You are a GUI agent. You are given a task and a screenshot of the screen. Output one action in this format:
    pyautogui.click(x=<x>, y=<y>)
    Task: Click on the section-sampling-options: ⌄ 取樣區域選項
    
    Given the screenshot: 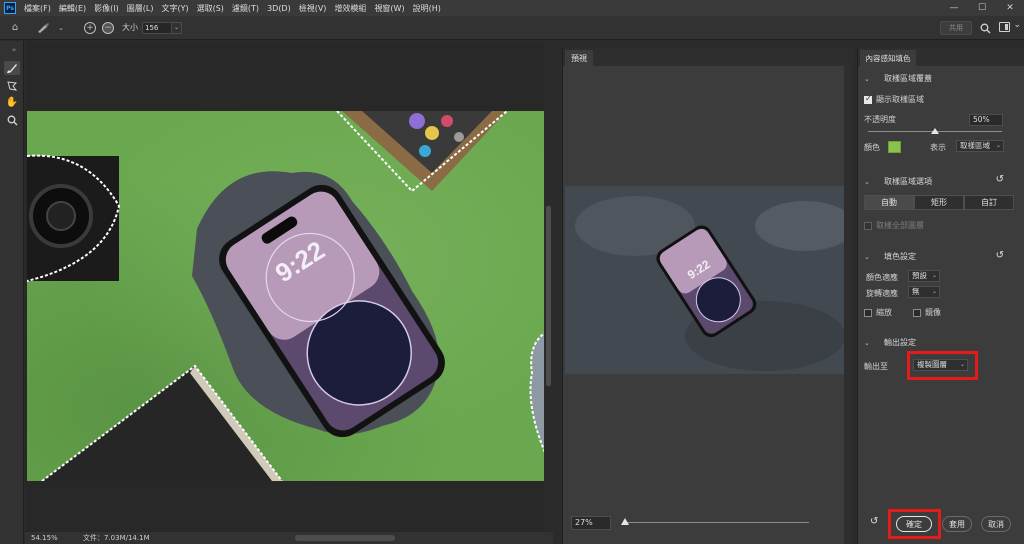 What is the action you would take?
    pyautogui.click(x=898, y=181)
    